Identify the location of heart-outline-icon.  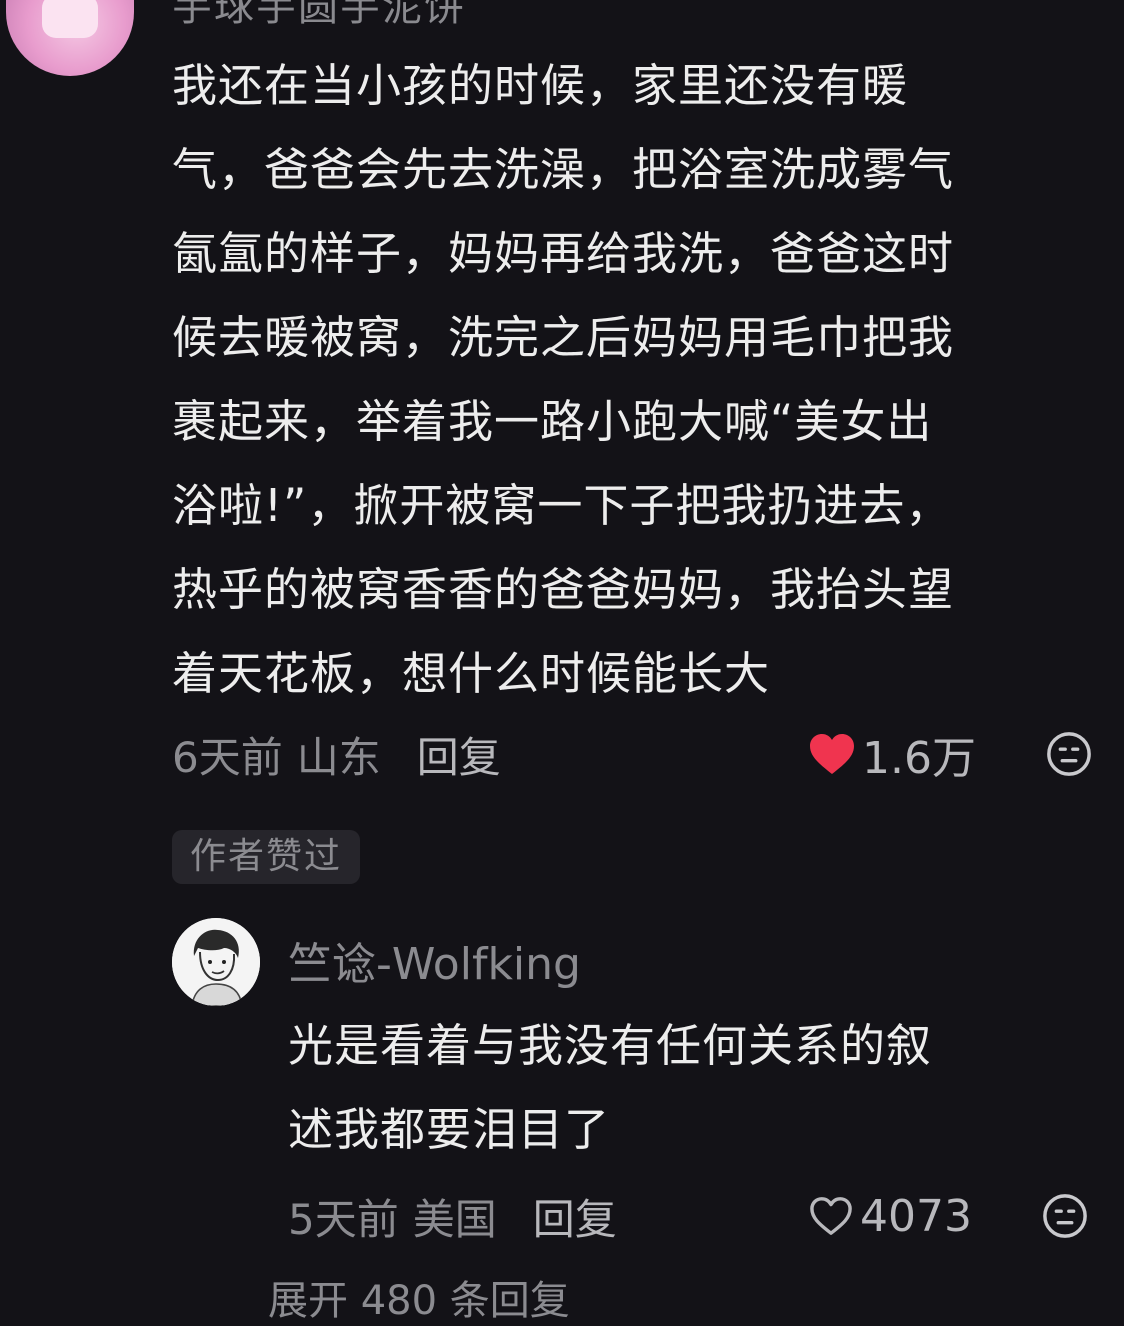
(831, 1216).